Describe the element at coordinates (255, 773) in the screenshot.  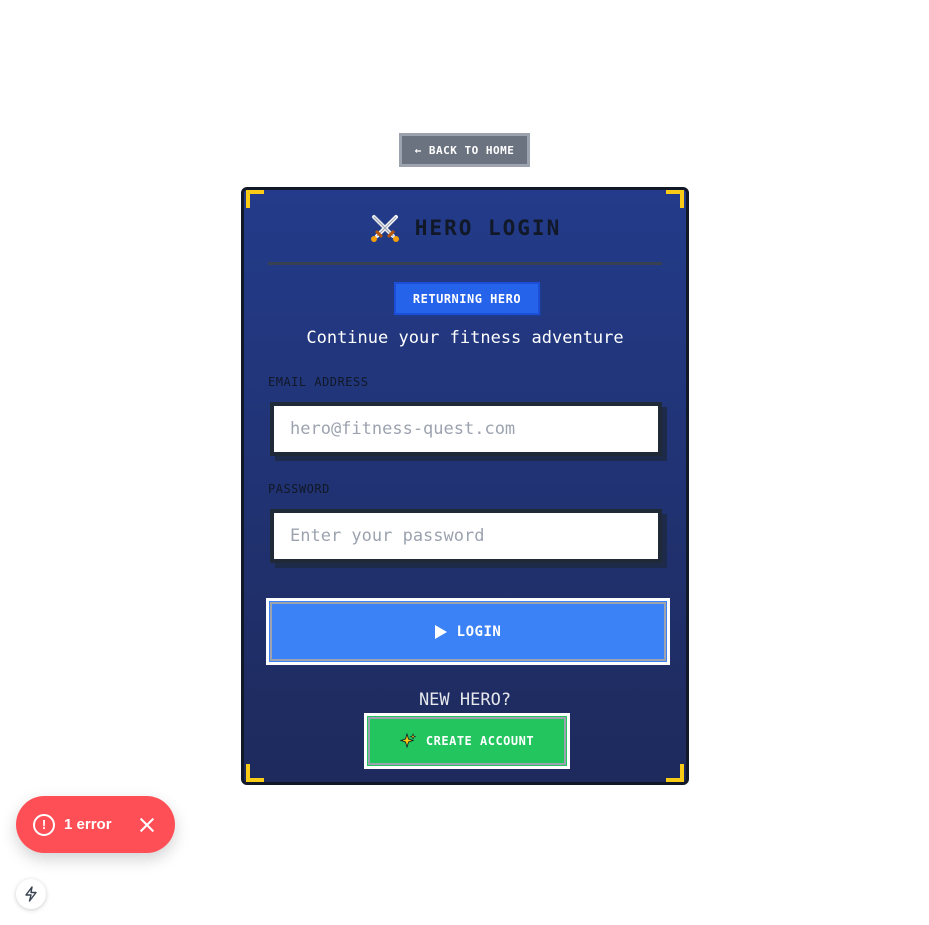
I see `corner-accent-bottom-left` at that location.